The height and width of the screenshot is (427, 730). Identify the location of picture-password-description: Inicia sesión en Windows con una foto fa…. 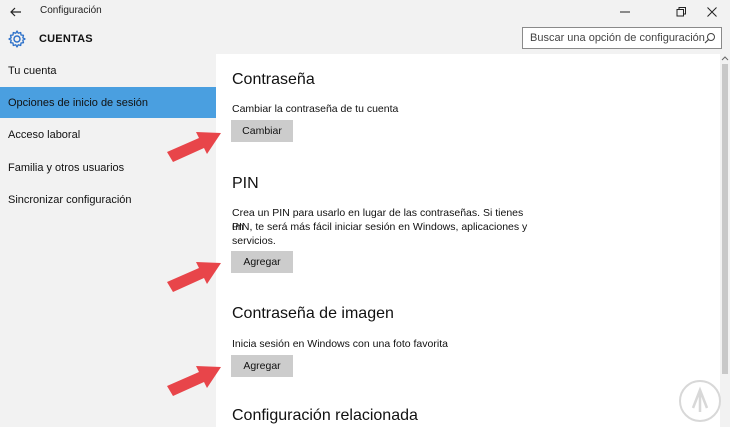
(340, 344).